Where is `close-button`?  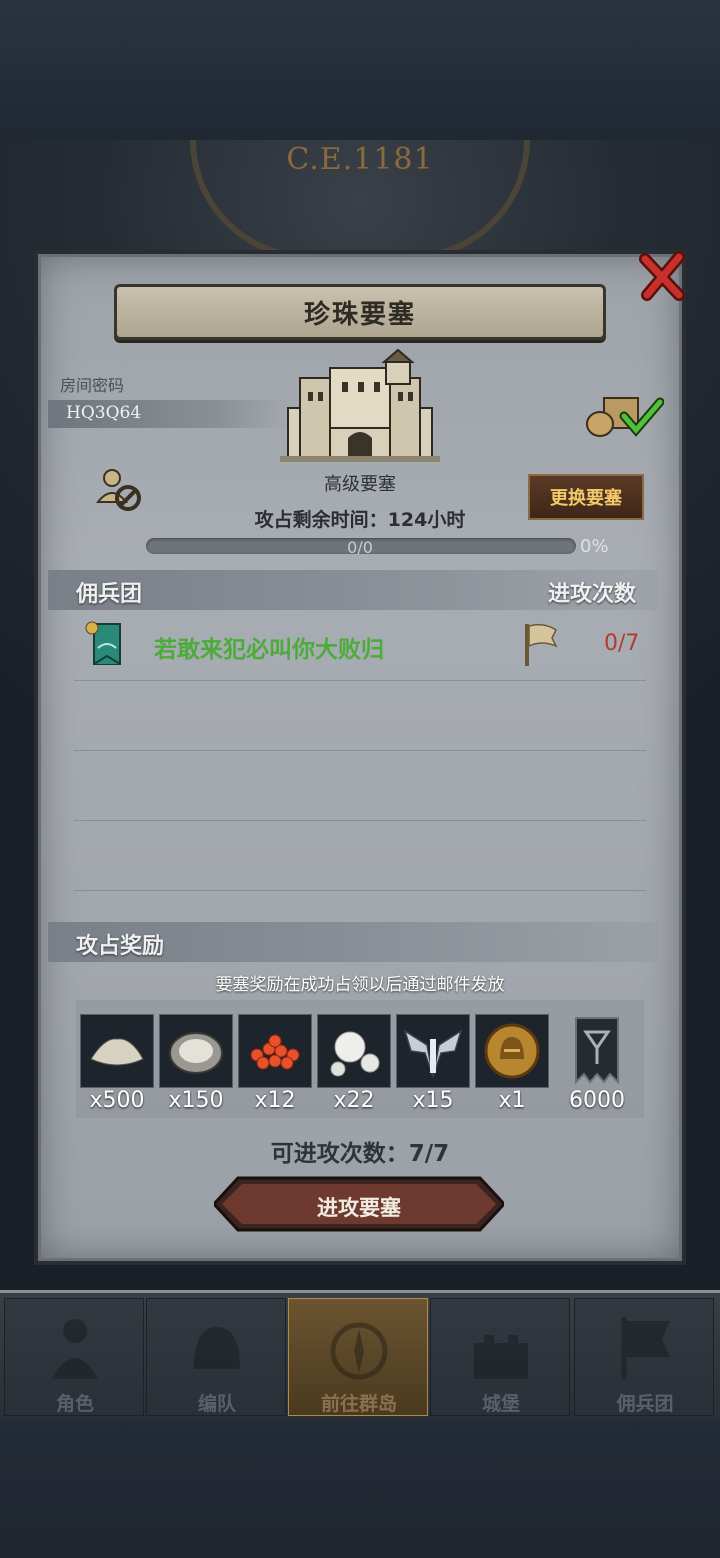 close-button is located at coordinates (662, 276).